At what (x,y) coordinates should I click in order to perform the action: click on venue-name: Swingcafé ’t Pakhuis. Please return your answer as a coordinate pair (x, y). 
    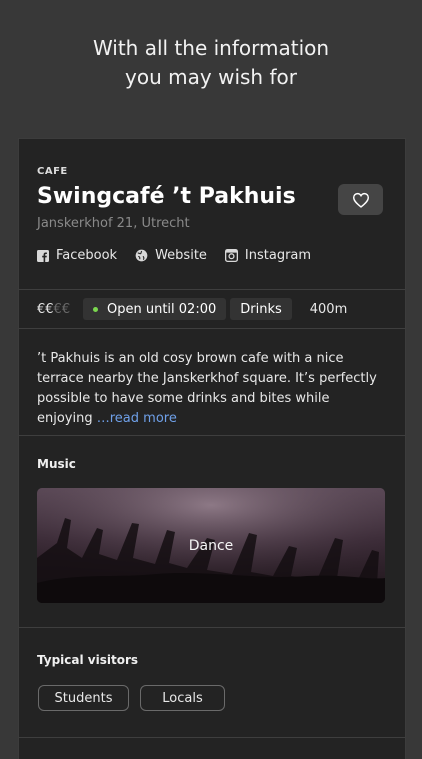
    Looking at the image, I should click on (166, 196).